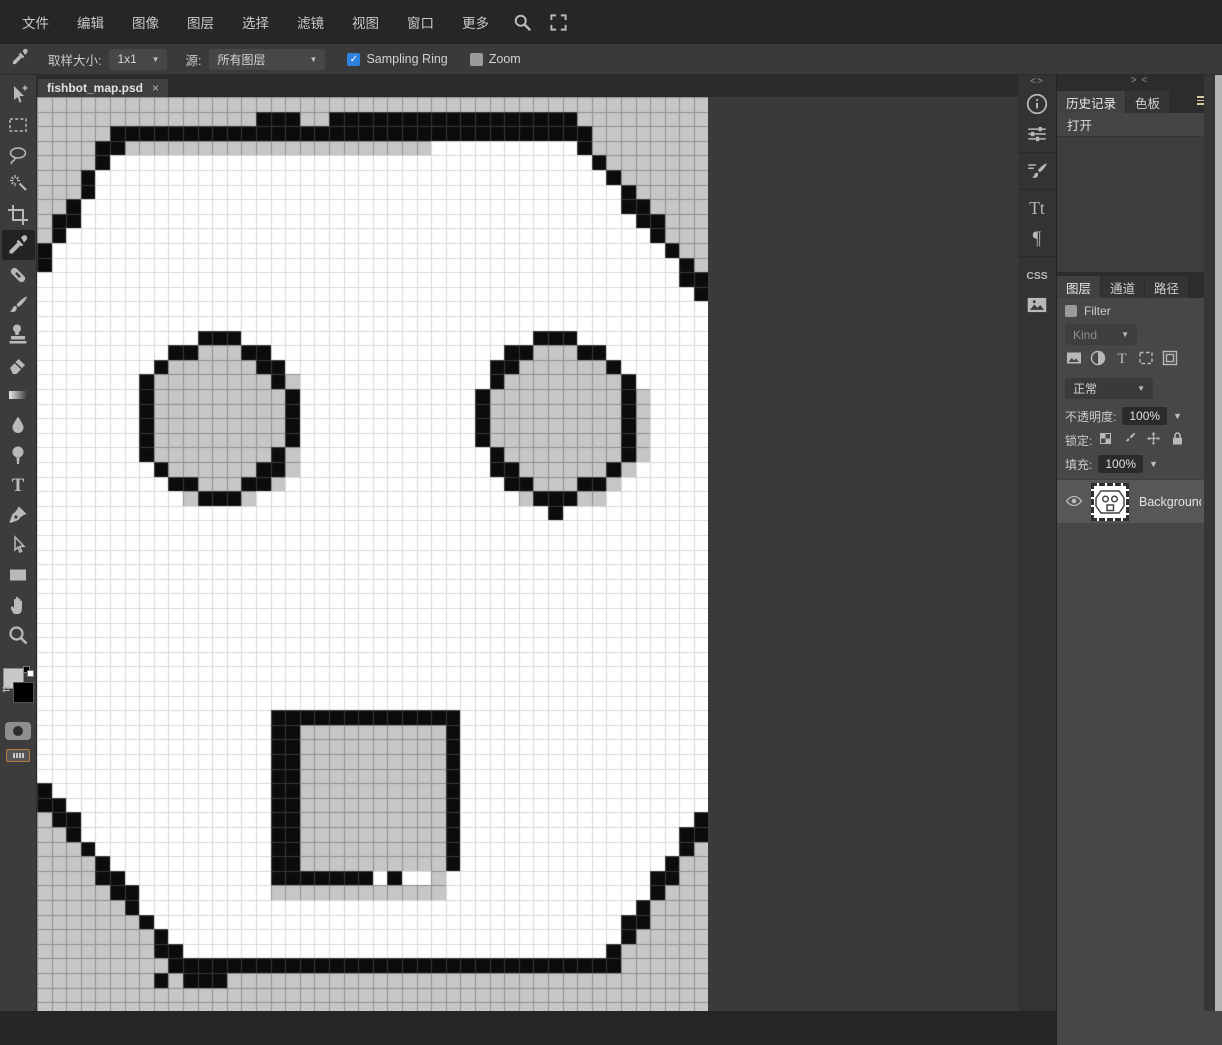  Describe the element at coordinates (1037, 82) in the screenshot. I see `rail-collapse-handle: <>` at that location.